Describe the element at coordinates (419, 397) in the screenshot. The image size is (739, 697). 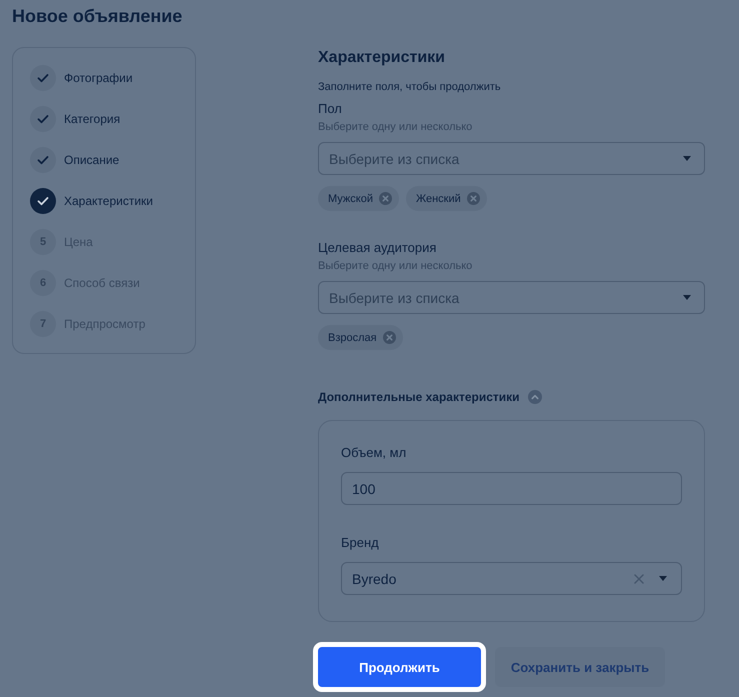
I see `section-title: Дополнительные характеристики` at that location.